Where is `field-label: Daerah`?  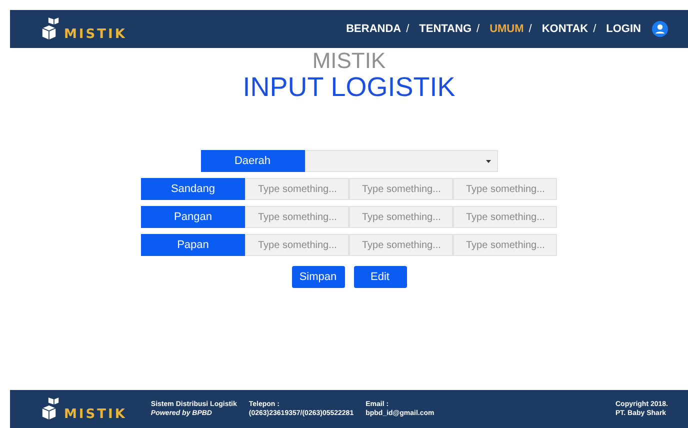 field-label: Daerah is located at coordinates (252, 161).